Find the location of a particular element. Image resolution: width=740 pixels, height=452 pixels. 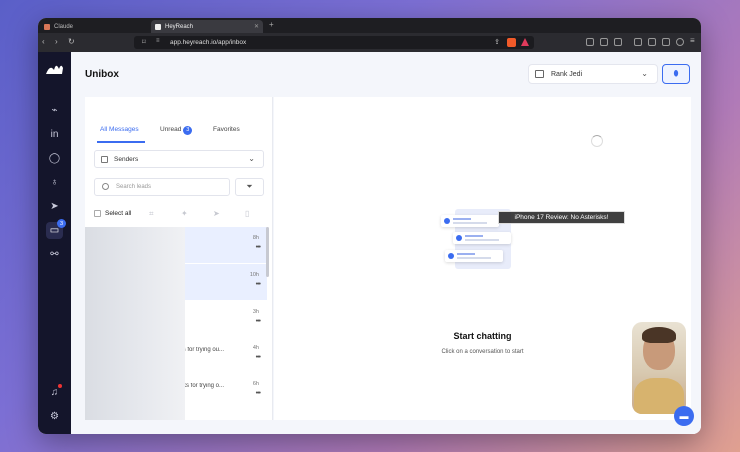

search-placeholder: Search leads is located at coordinates (134, 187).